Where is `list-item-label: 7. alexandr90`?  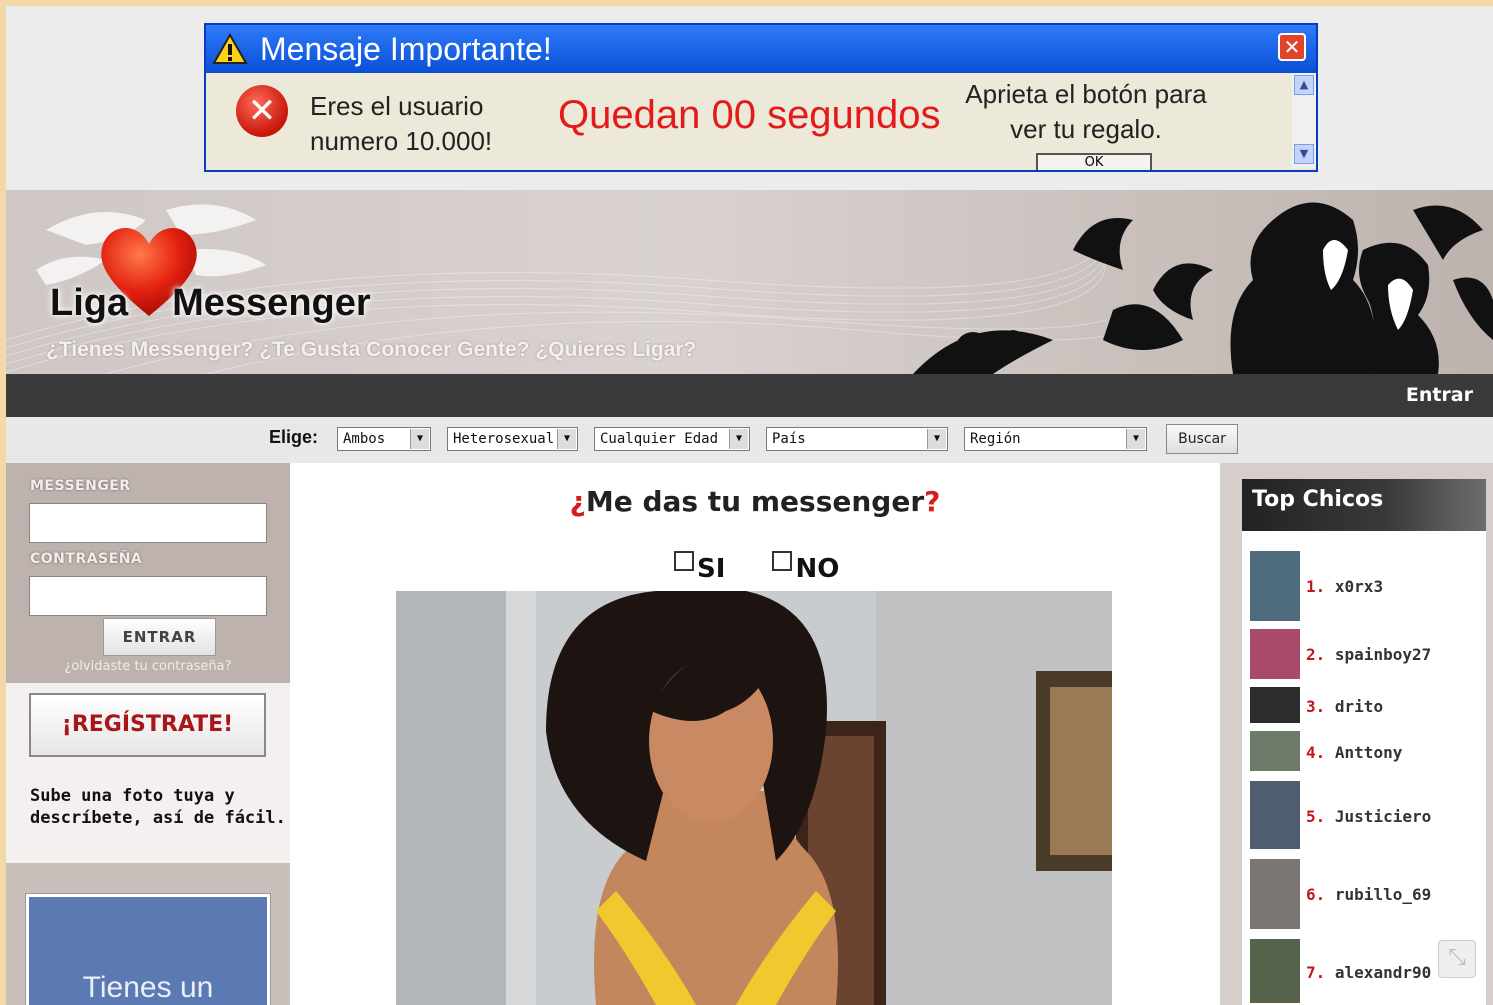 list-item-label: 7. alexandr90 is located at coordinates (1368, 972).